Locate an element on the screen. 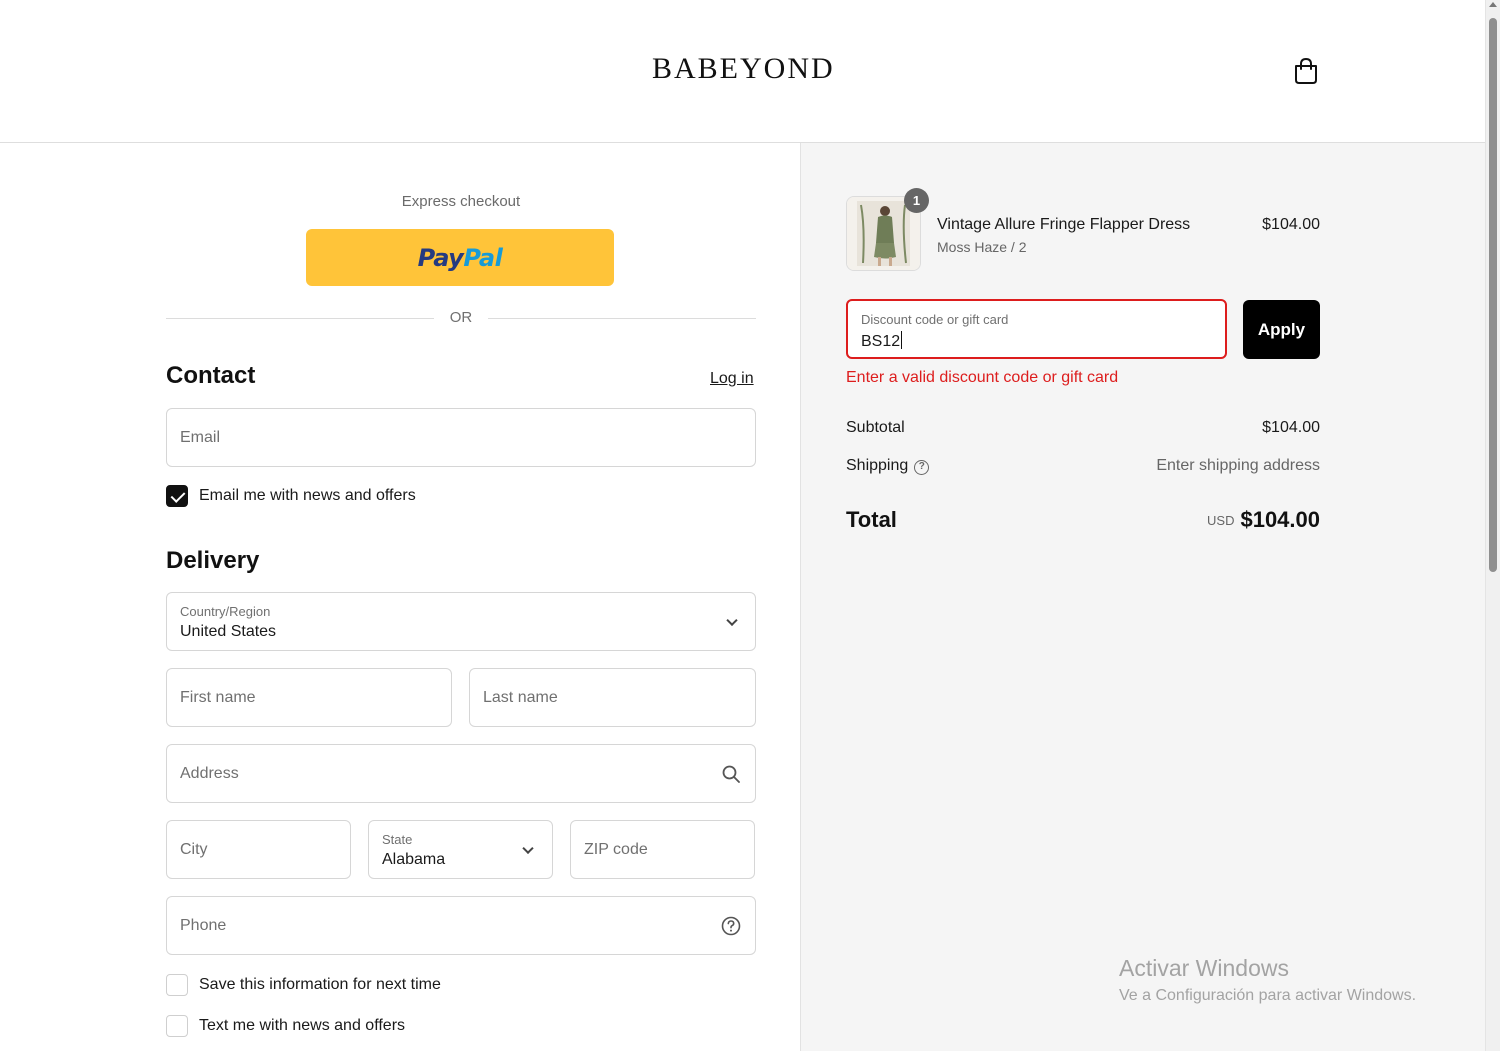 The image size is (1500, 1051). product-variant: Moss Haze / 2 is located at coordinates (982, 247).